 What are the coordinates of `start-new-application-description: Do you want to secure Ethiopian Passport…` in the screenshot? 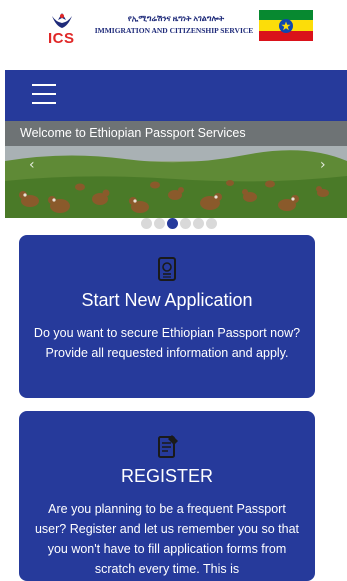 It's located at (167, 343).